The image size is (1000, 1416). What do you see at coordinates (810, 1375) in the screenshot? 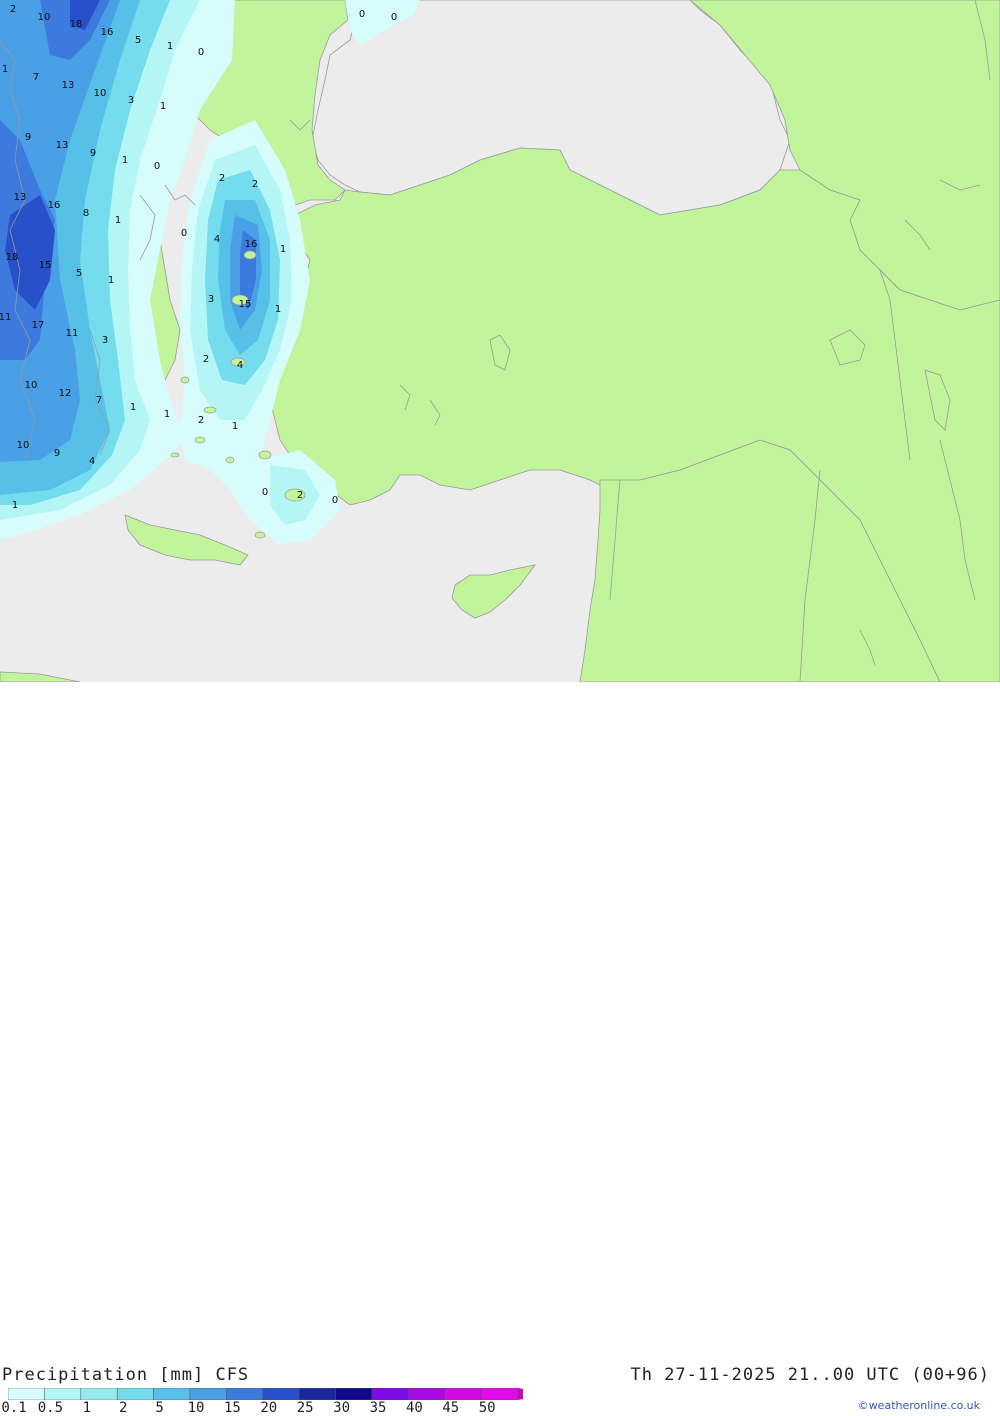
I see `valid-time: Th 27-11-2025 21..00 UTC (00+96)` at bounding box center [810, 1375].